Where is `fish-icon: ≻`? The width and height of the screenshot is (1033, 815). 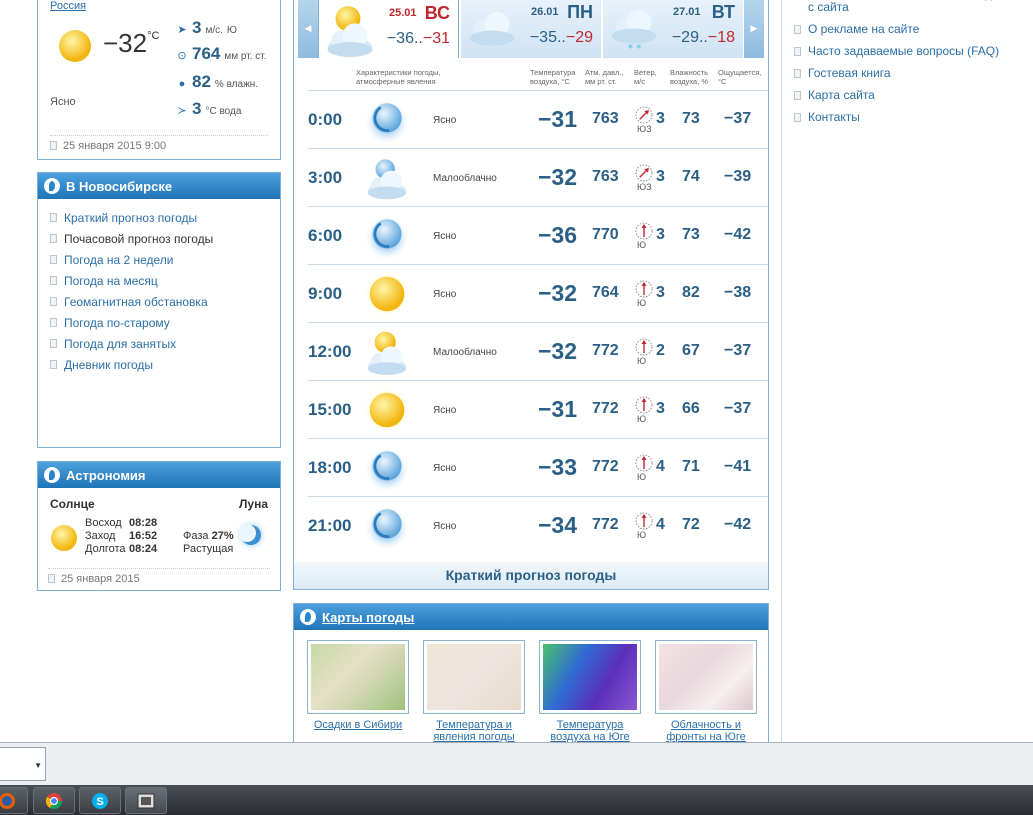 fish-icon: ≻ is located at coordinates (182, 111).